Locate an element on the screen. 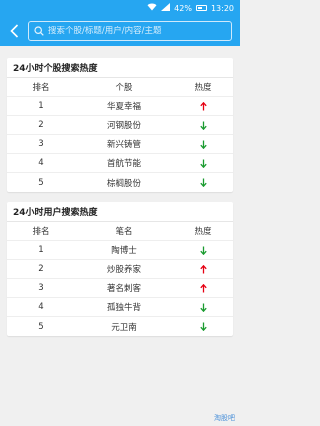 This screenshot has height=426, width=320. name-cell: 棕榈股份 is located at coordinates (123, 183).